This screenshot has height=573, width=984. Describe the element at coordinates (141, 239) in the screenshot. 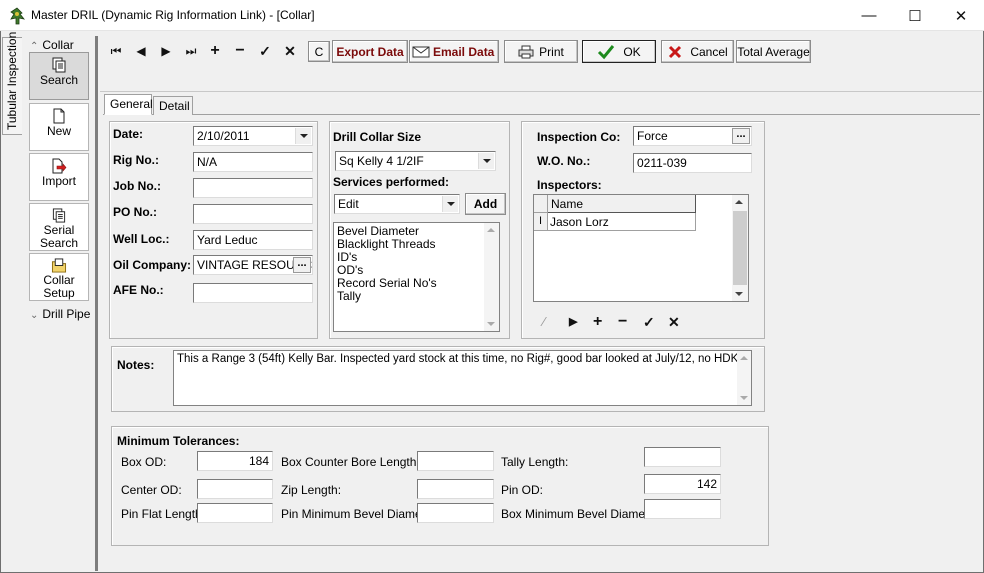

I see `well-loc-label: Well Loc.:` at that location.